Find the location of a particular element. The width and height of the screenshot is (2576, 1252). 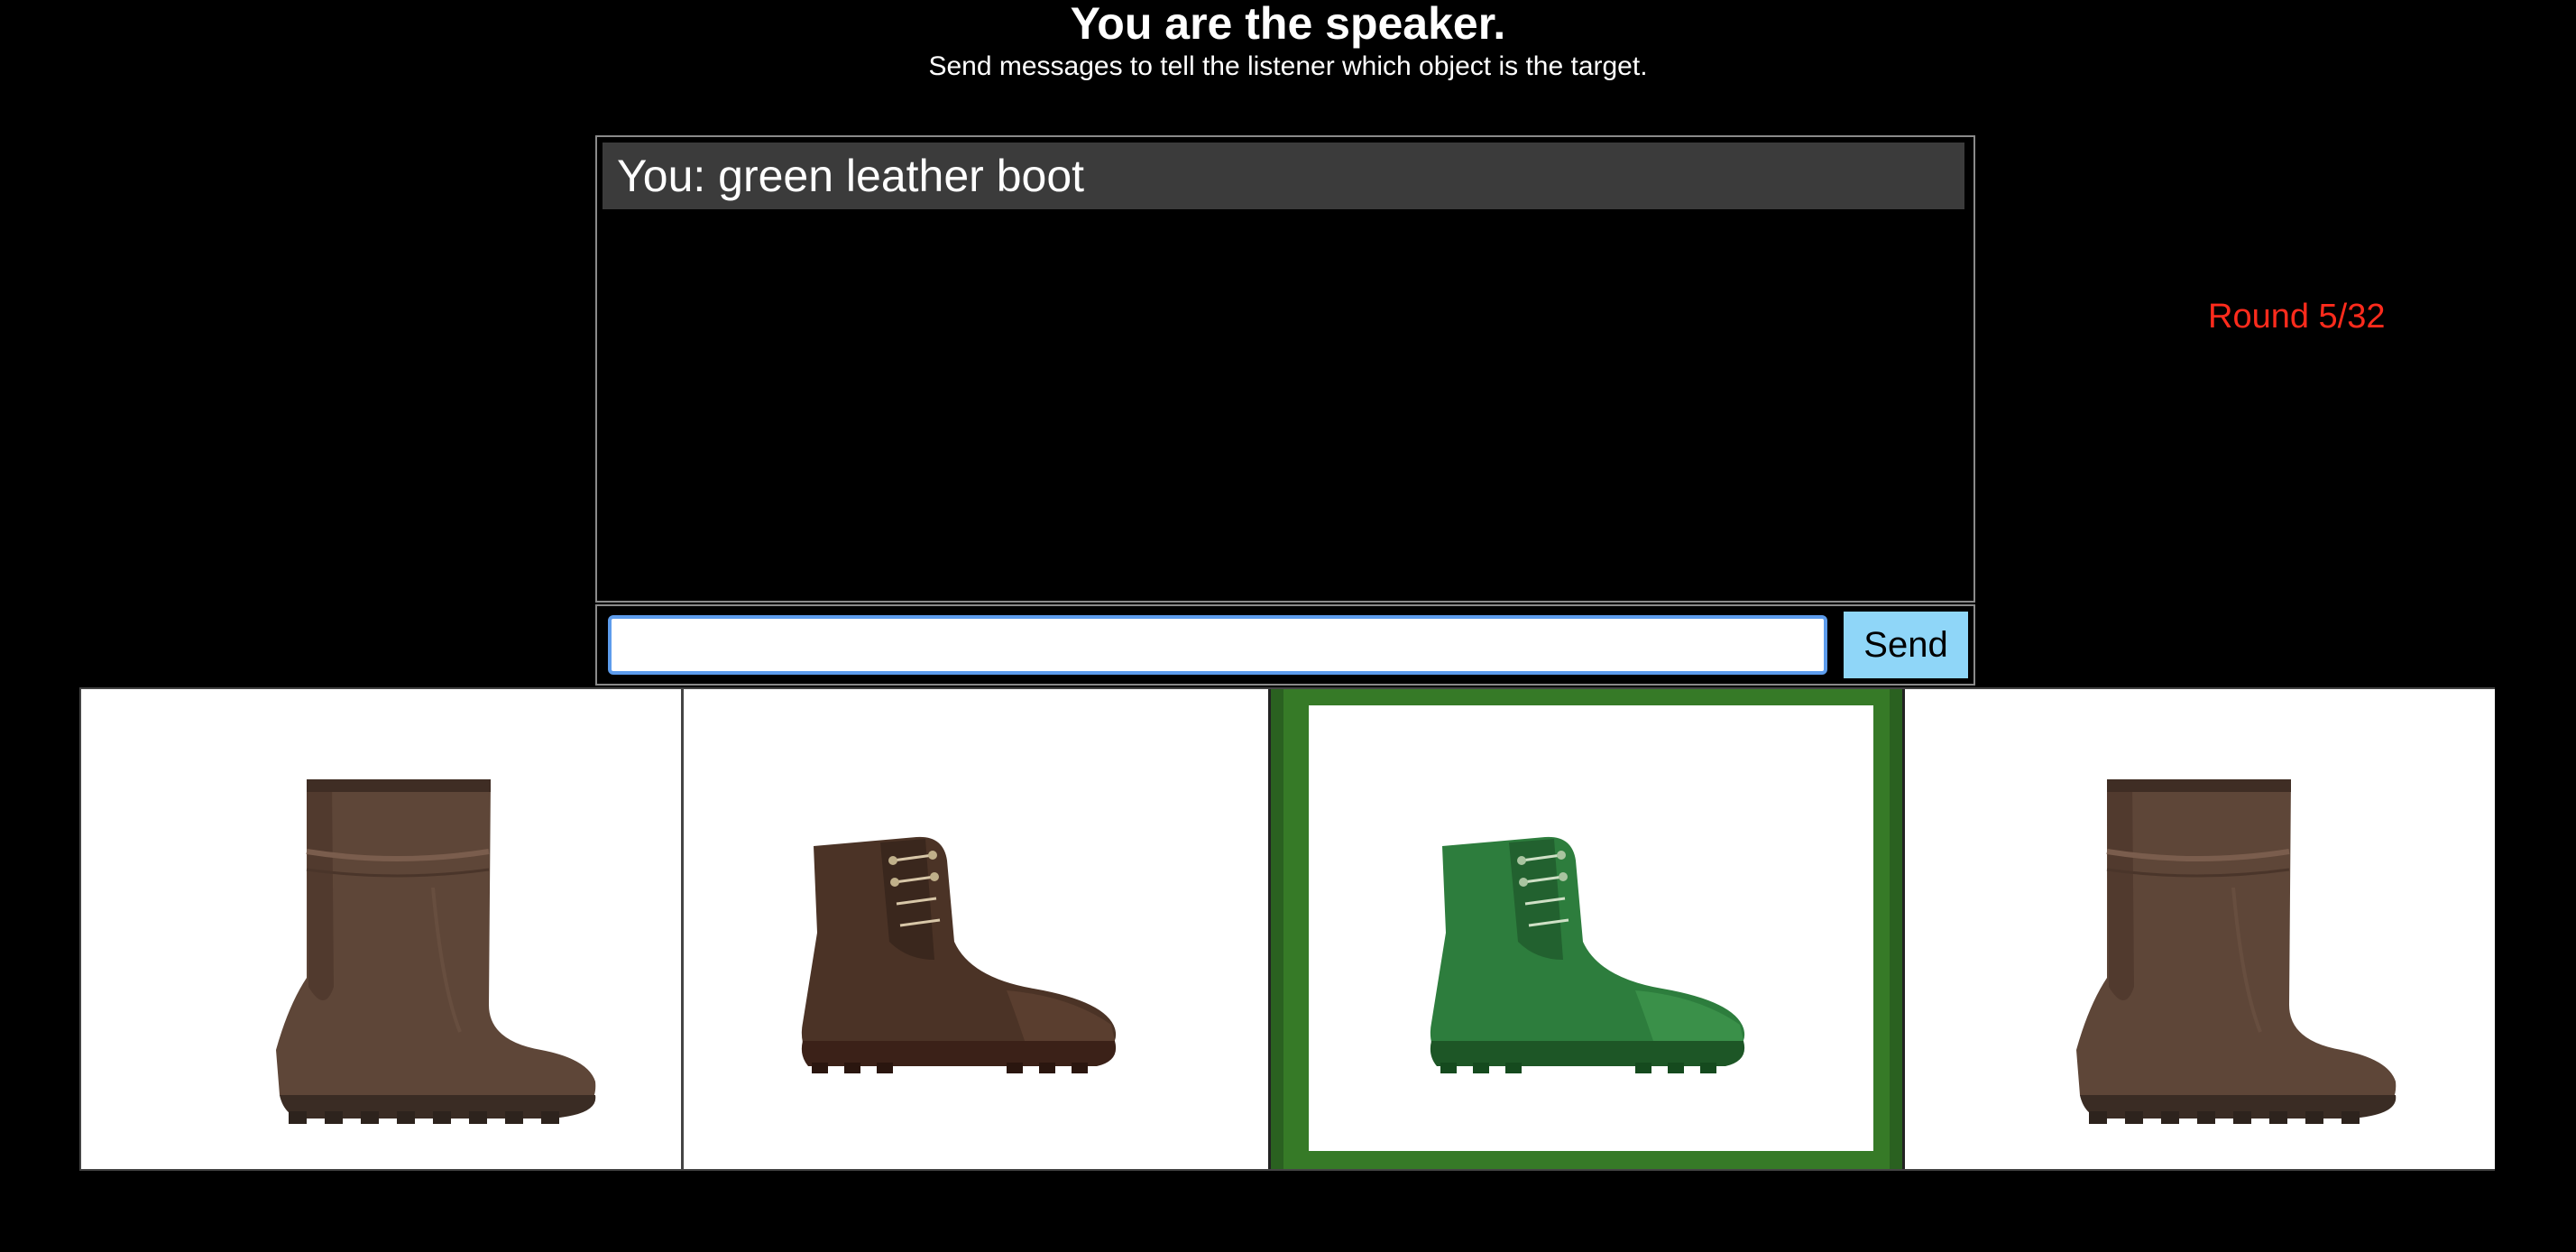

target-image-frame is located at coordinates (1591, 928).